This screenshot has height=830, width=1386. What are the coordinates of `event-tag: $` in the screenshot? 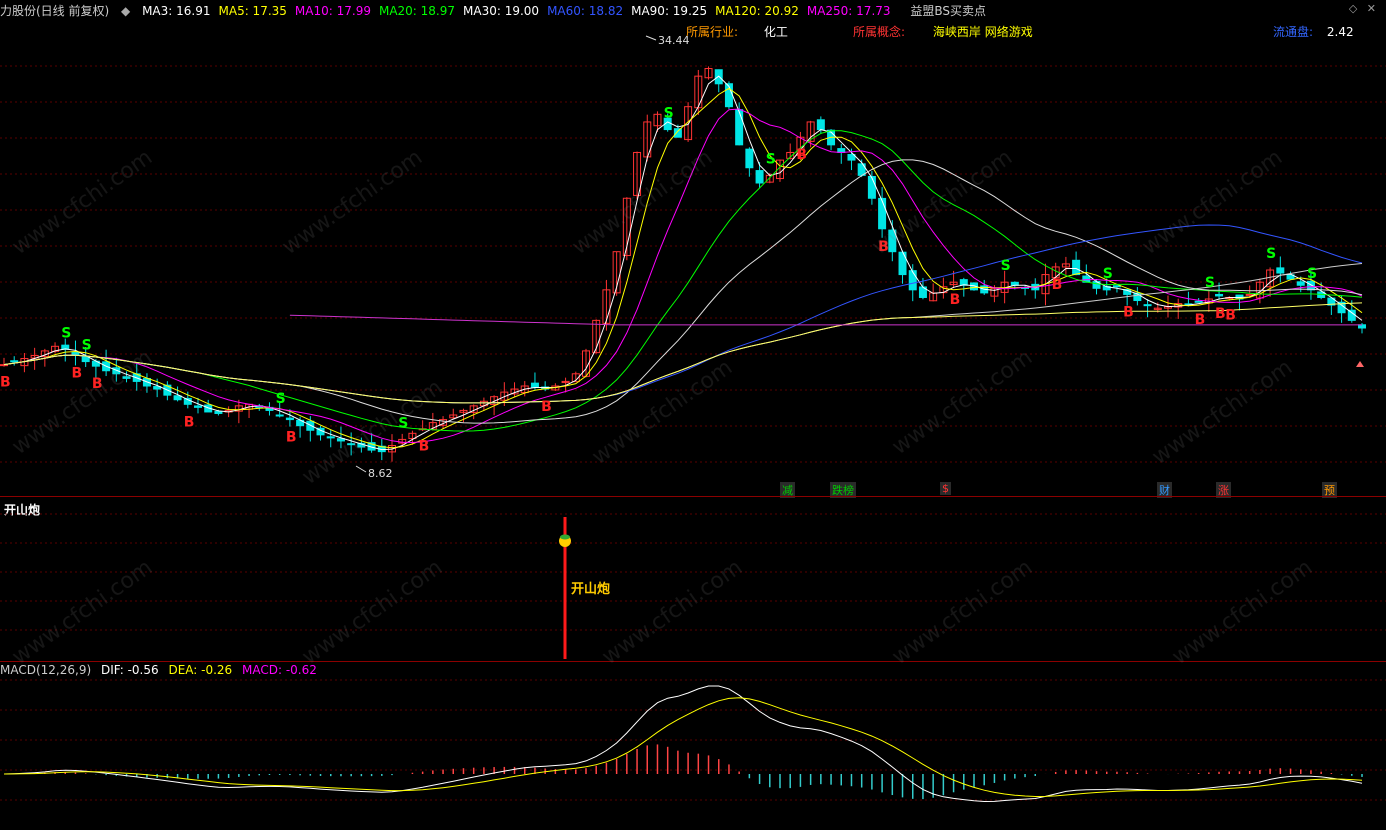 It's located at (945, 488).